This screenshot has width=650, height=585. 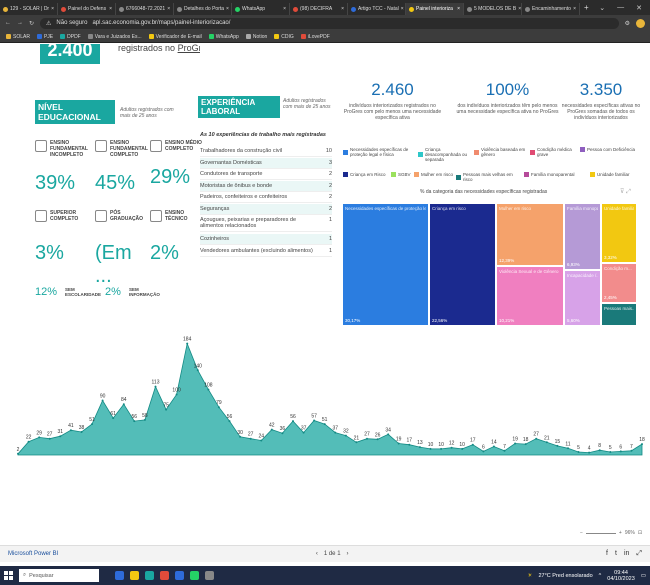 I want to click on zoom-slider, so click(x=600, y=533).